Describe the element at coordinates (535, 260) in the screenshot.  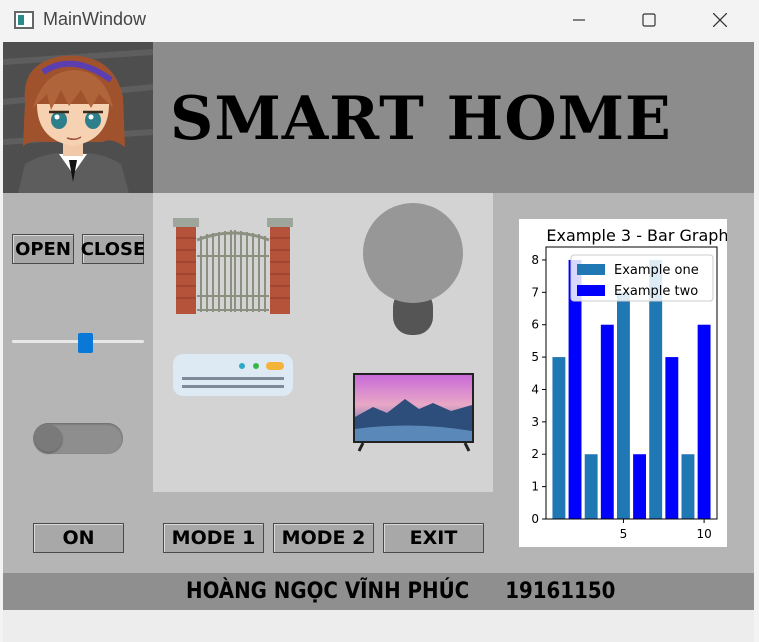
I see `y-tick-label: 8` at that location.